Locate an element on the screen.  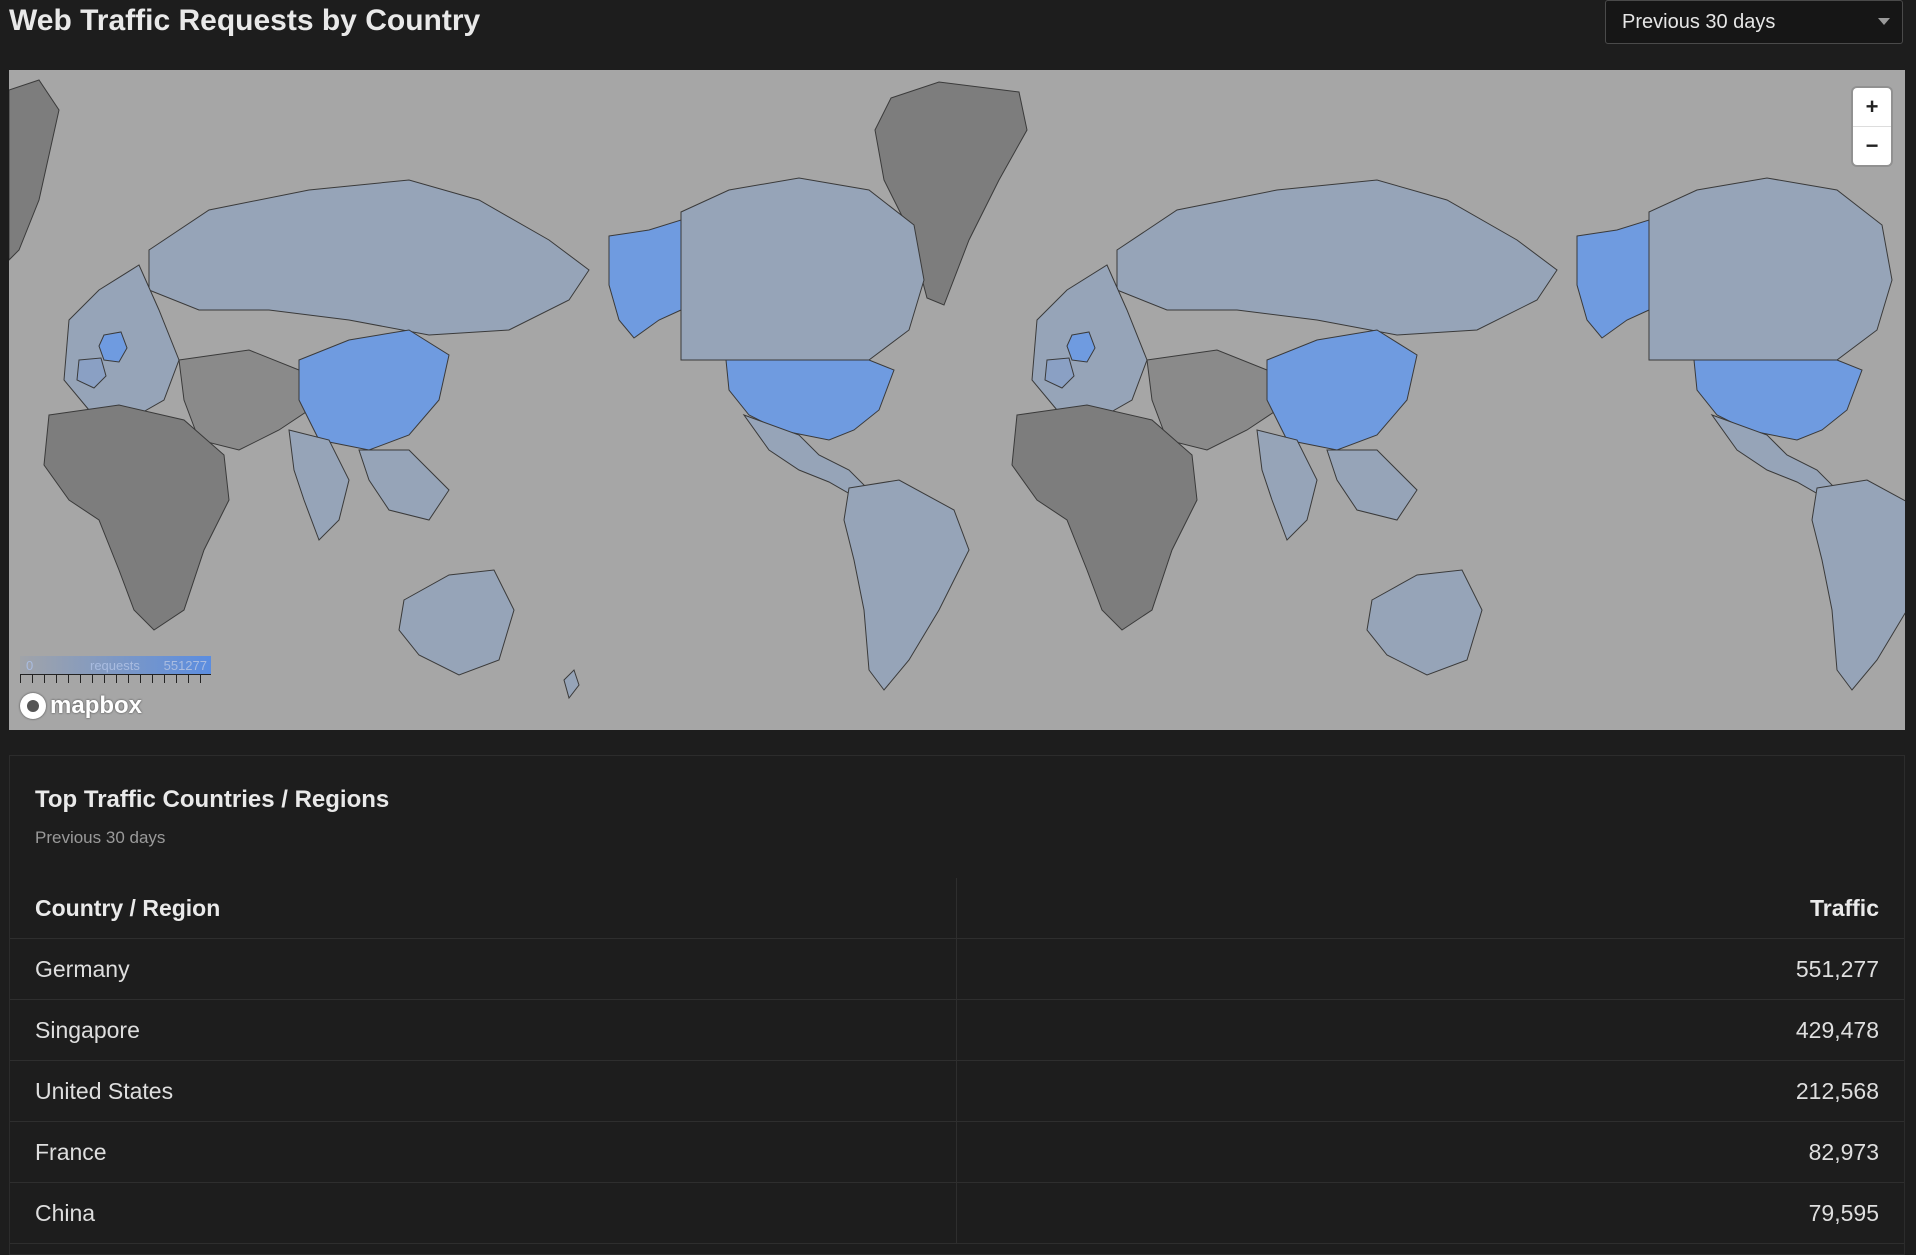
legend-max-label: 551277 is located at coordinates (185, 665).